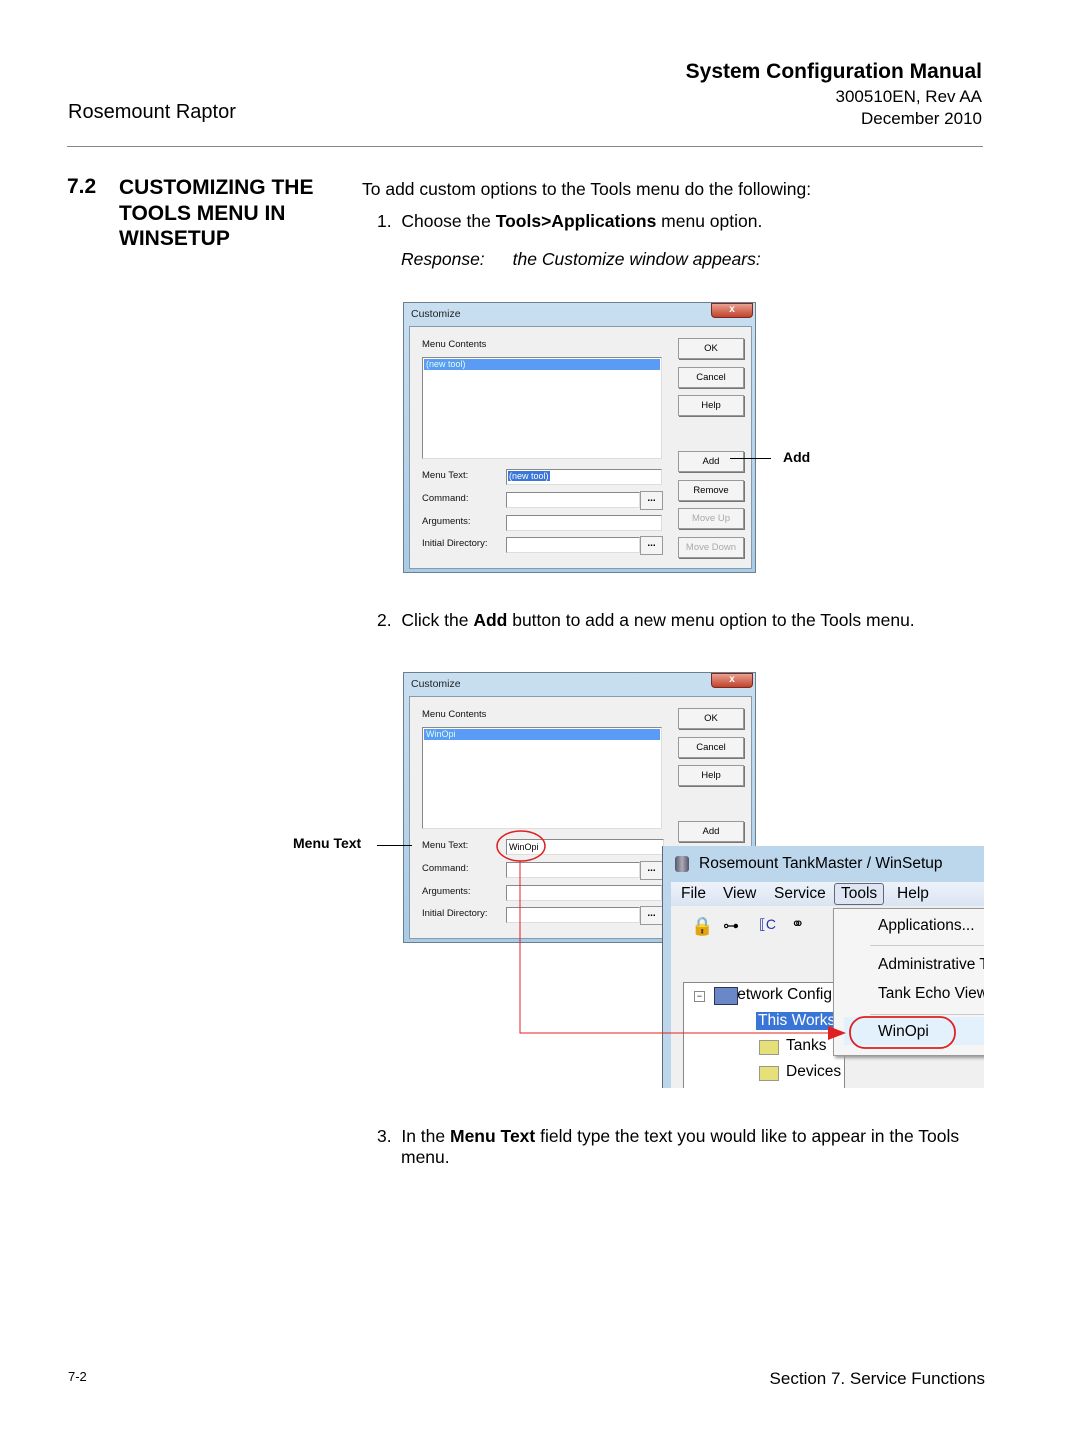  What do you see at coordinates (425, 1157) in the screenshot?
I see `step-text: menu.` at bounding box center [425, 1157].